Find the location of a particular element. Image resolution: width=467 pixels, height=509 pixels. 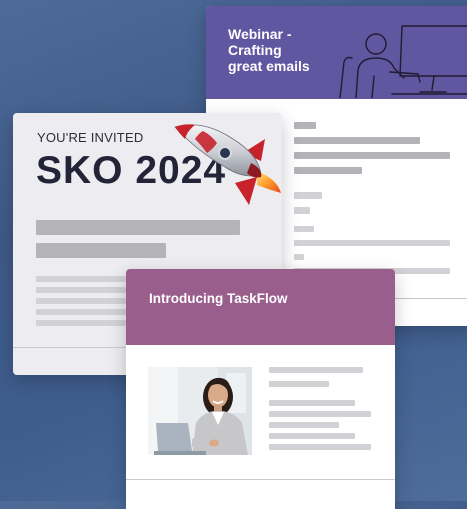

invited-label: YOU'RE INVITED is located at coordinates (90, 137).